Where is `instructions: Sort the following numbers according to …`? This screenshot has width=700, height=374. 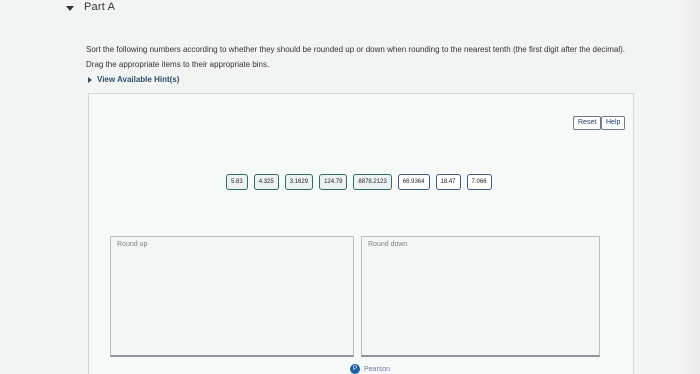 instructions: Sort the following numbers according to … is located at coordinates (376, 57).